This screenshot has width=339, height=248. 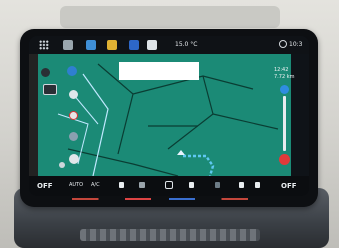 I want to click on physical-controls, so click(x=170, y=235).